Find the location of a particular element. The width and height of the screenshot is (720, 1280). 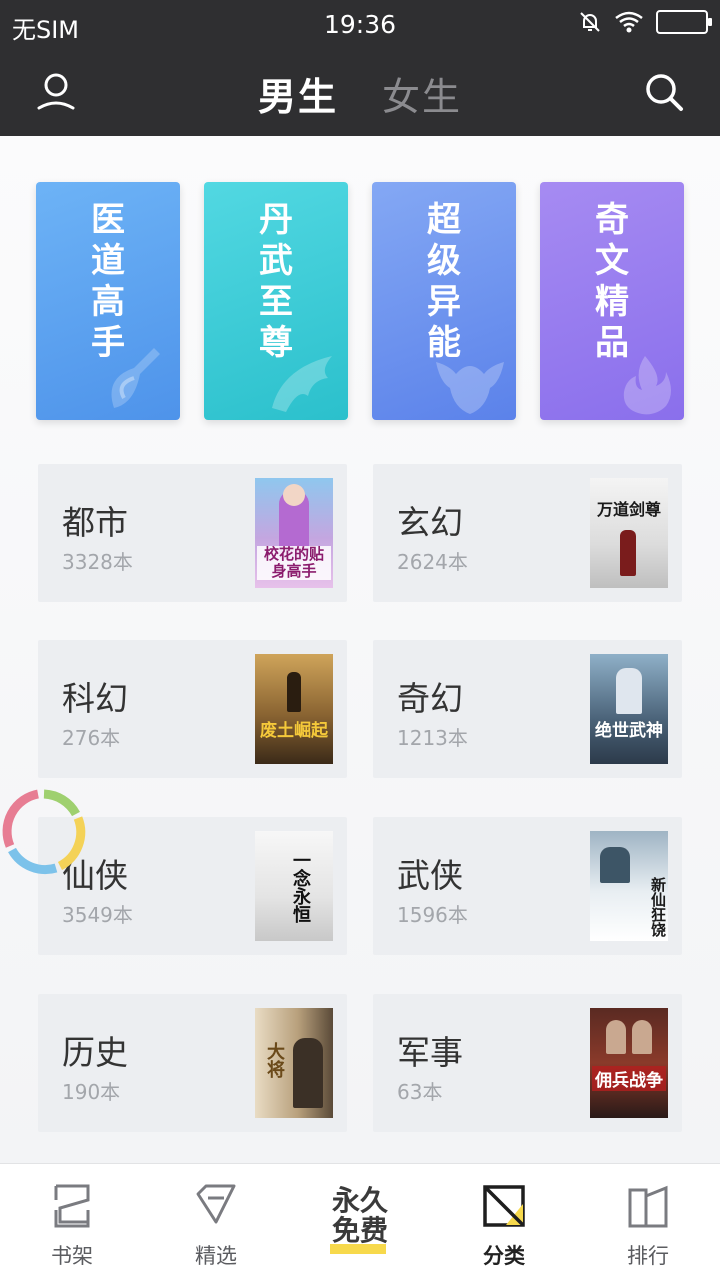

featured-card-superpower: 超 级 异 能 is located at coordinates (444, 301).